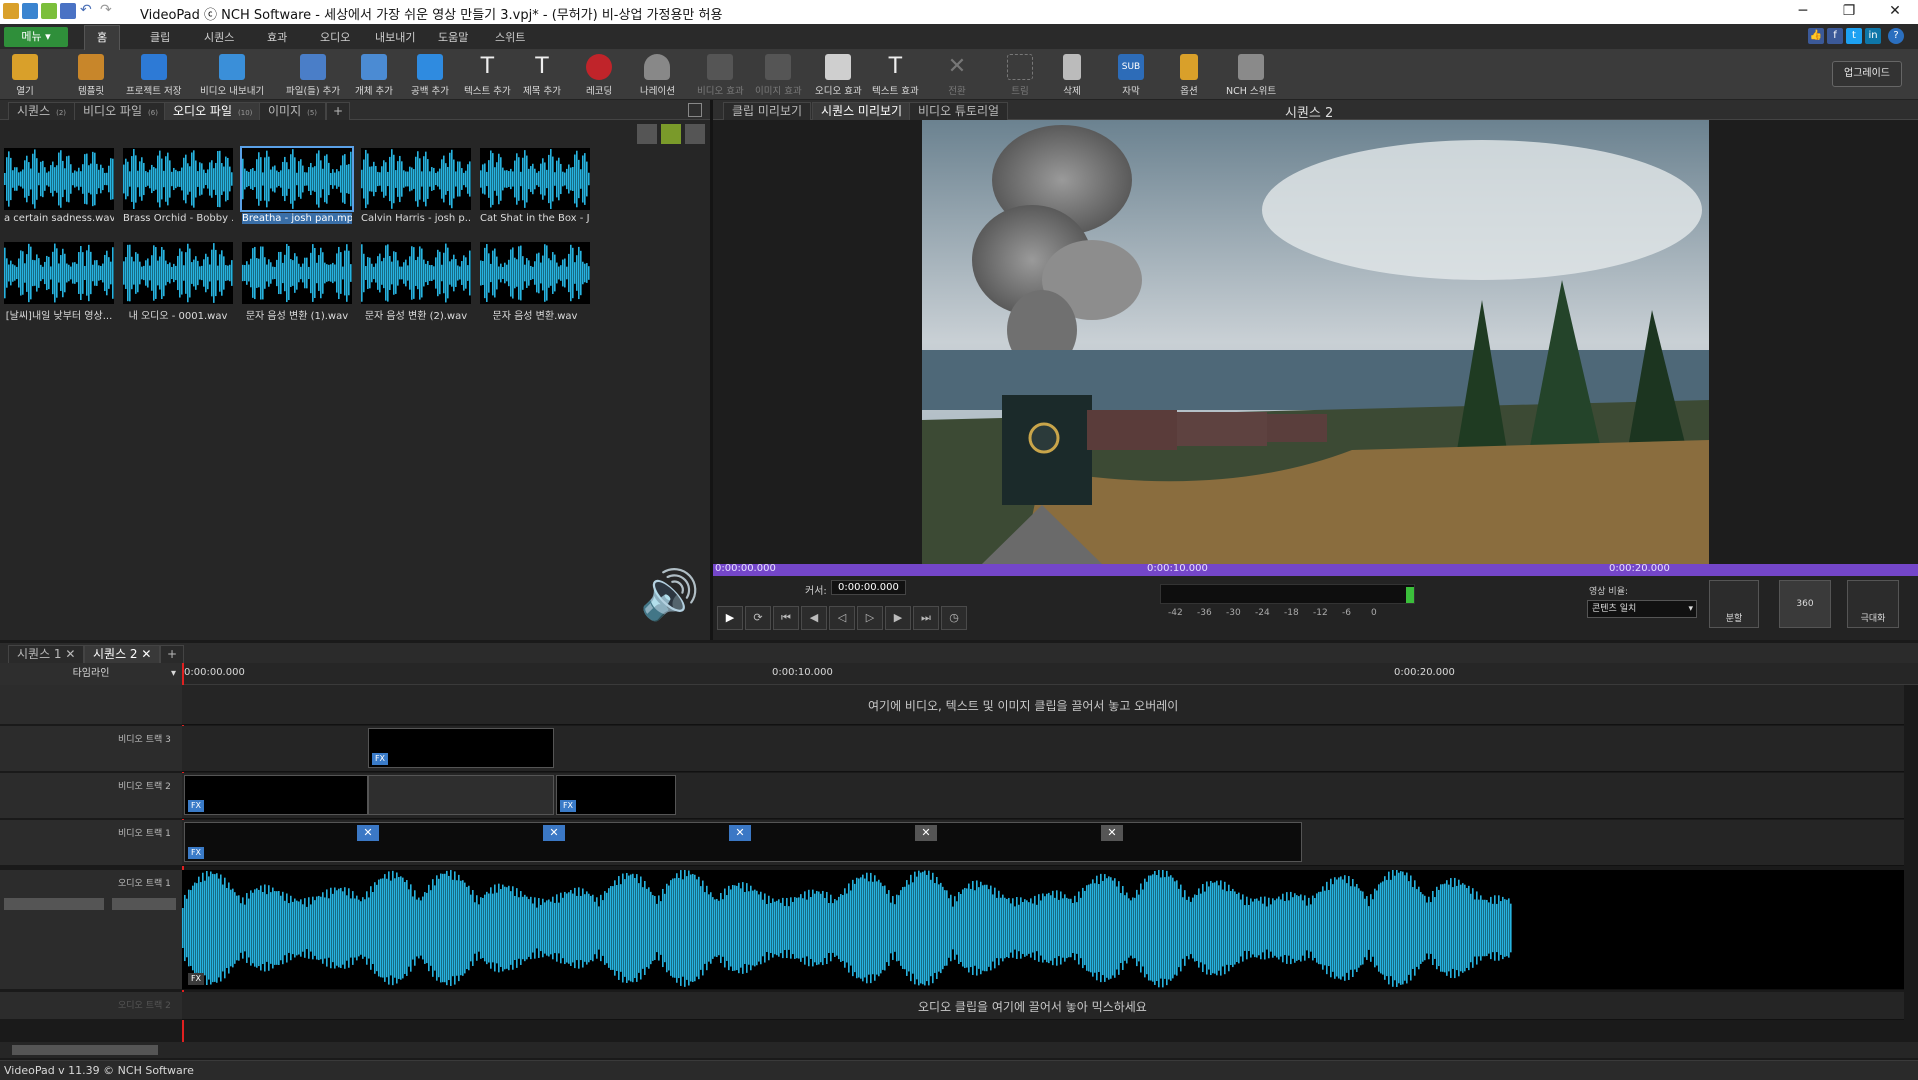  I want to click on redo-icon: ↷, so click(108, 11).